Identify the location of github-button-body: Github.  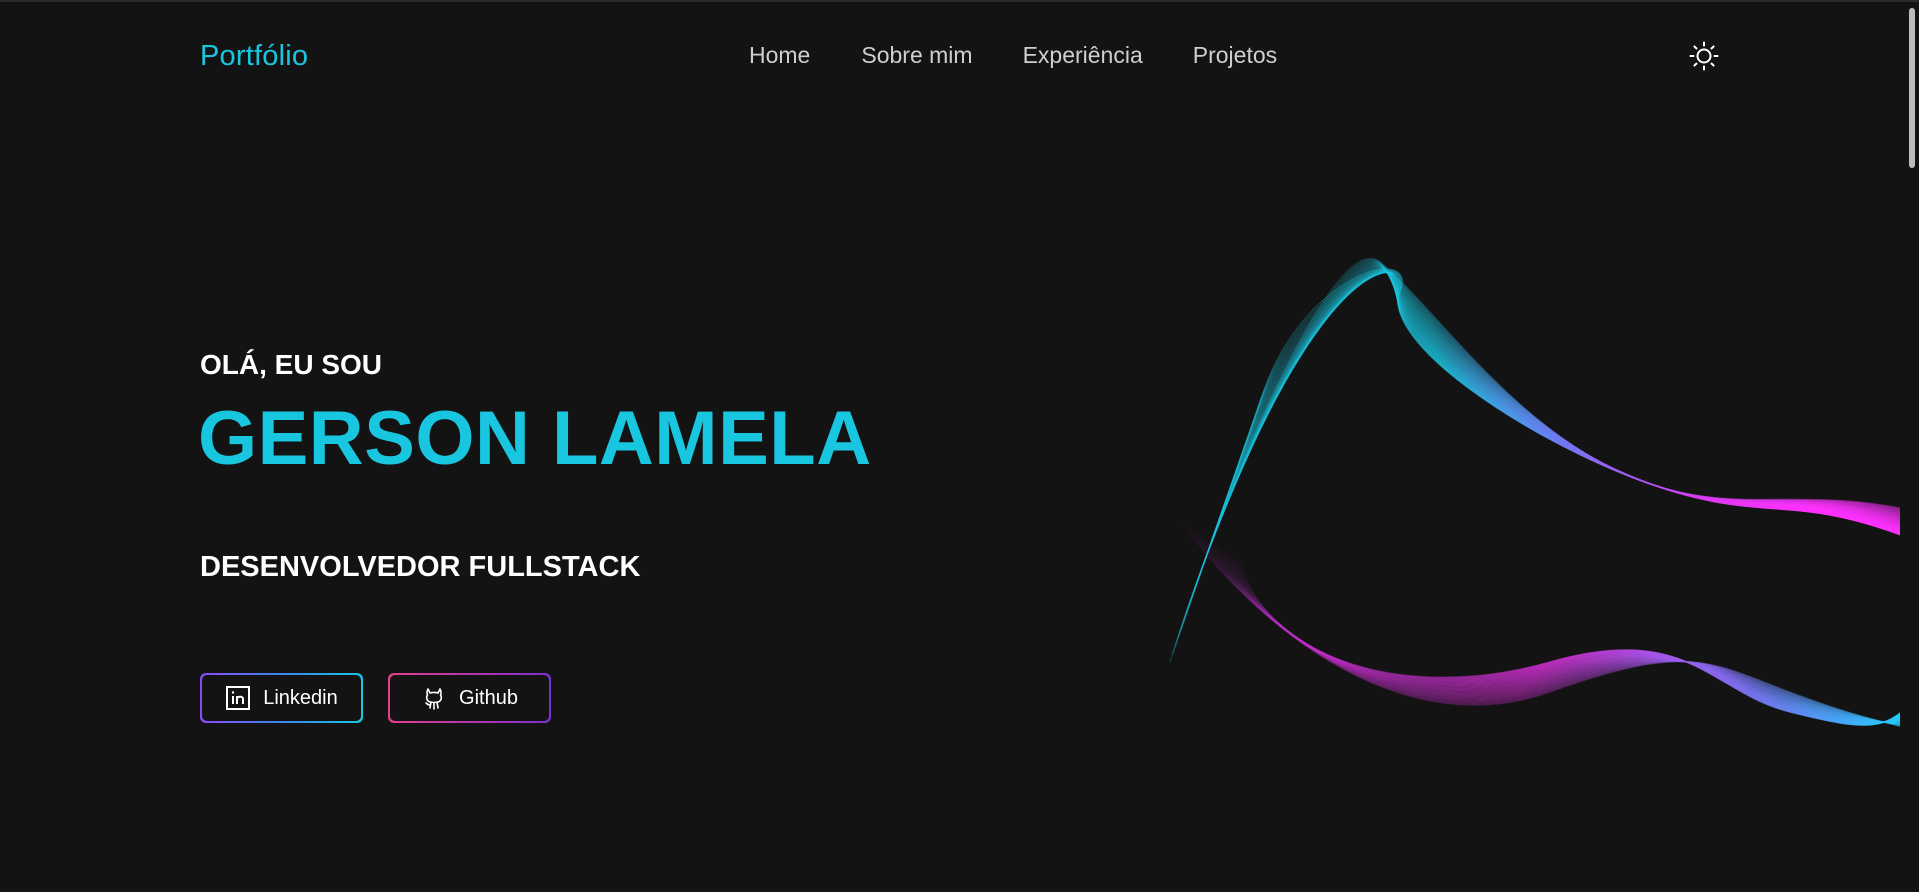
(469, 698).